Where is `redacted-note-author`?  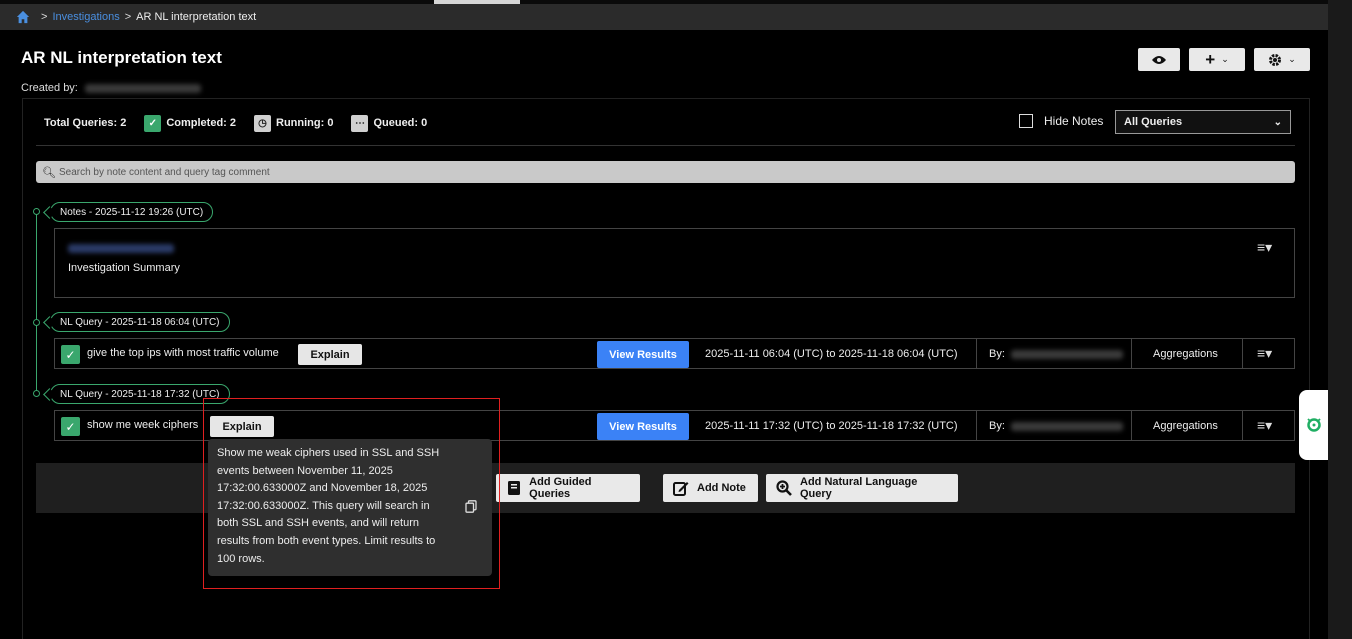
redacted-note-author is located at coordinates (121, 248).